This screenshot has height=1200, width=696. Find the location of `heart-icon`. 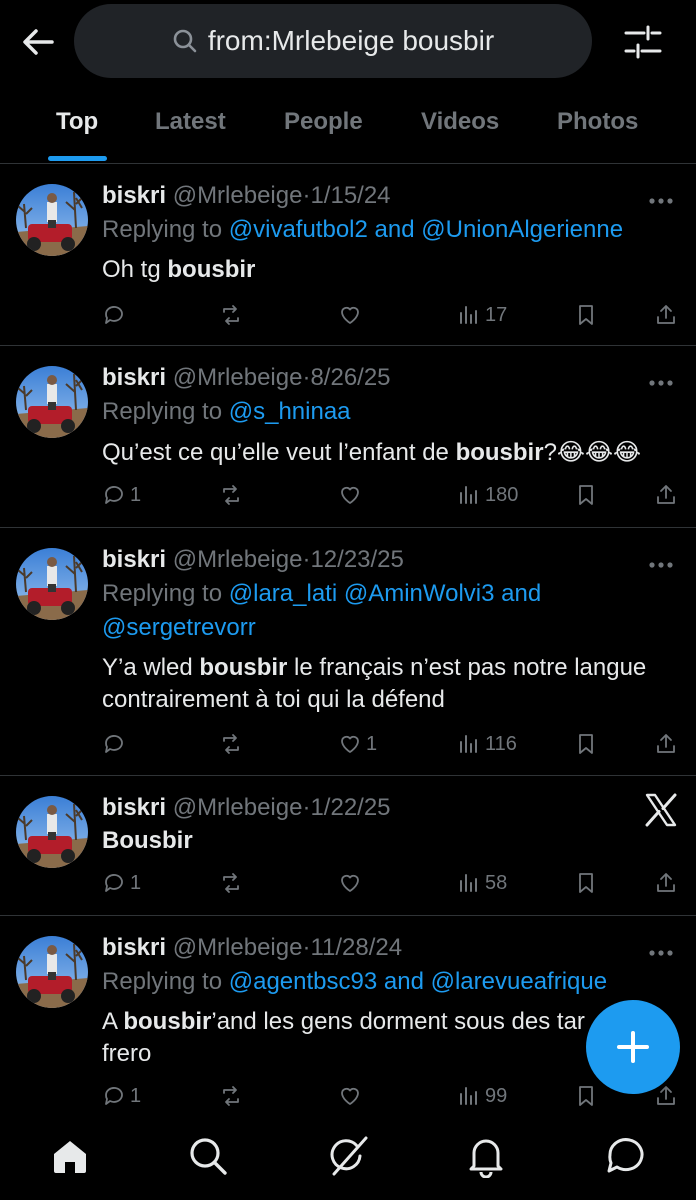

heart-icon is located at coordinates (350, 744).